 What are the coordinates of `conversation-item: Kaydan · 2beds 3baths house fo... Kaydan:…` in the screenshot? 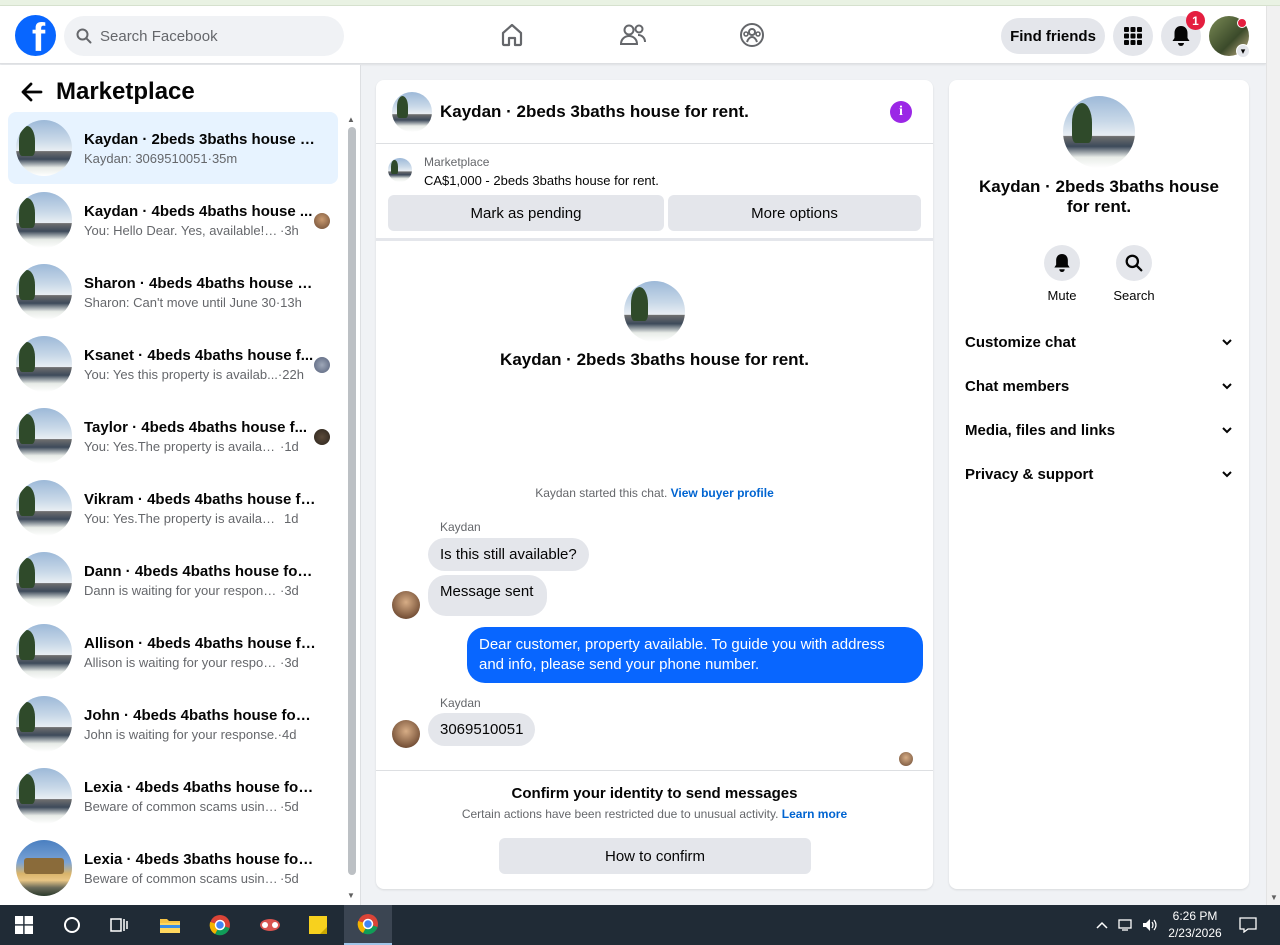 It's located at (173, 148).